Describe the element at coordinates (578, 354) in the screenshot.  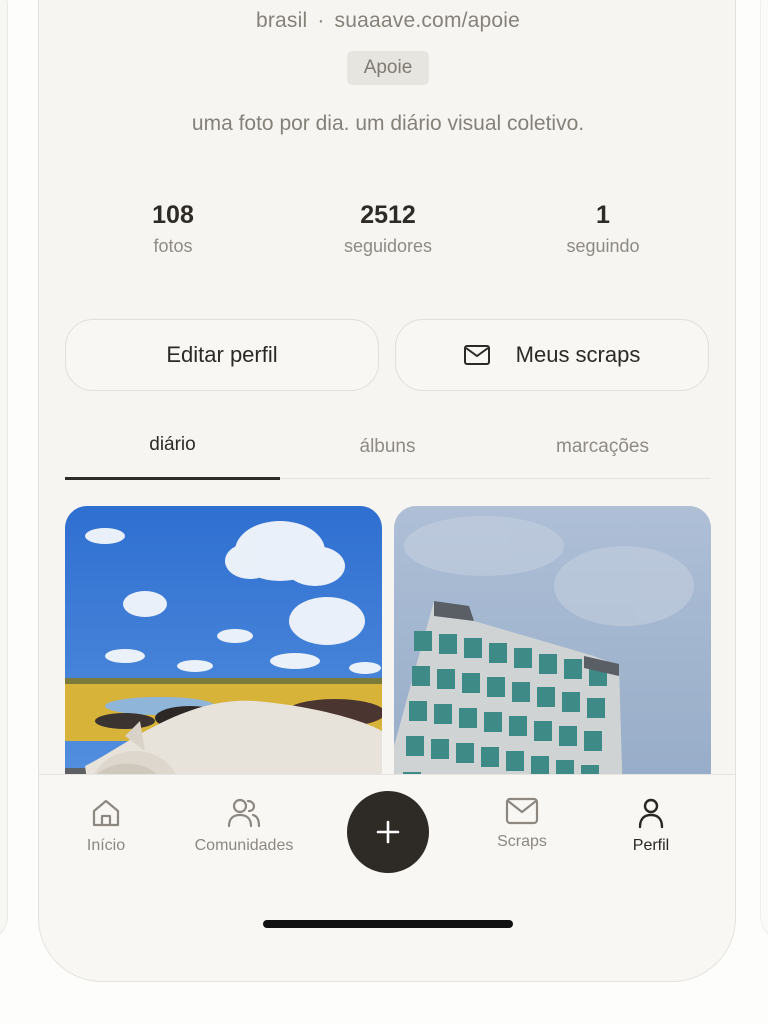
I see `my-scraps-label: Meus scraps` at that location.